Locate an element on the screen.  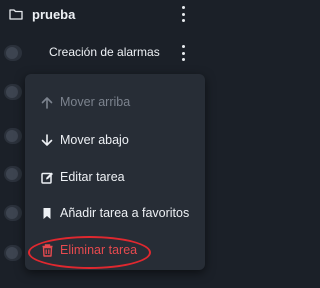
folder-more-options-icon is located at coordinates (183, 14).